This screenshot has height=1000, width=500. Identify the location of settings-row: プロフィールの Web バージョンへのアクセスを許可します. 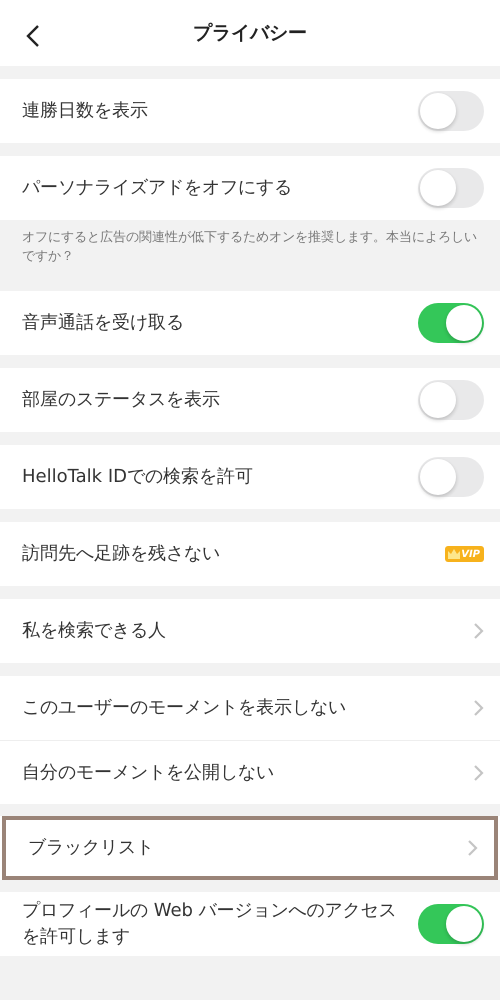
(250, 924).